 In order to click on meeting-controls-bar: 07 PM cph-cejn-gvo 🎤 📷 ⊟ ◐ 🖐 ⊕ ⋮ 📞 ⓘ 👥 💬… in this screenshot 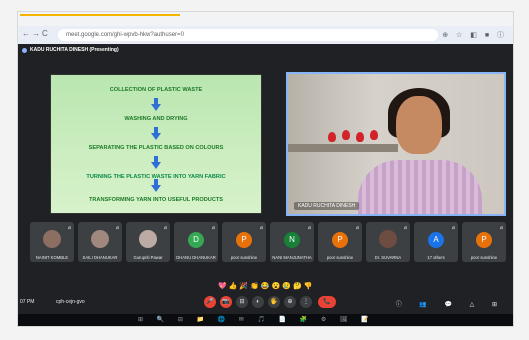, I will do `click(265, 303)`.